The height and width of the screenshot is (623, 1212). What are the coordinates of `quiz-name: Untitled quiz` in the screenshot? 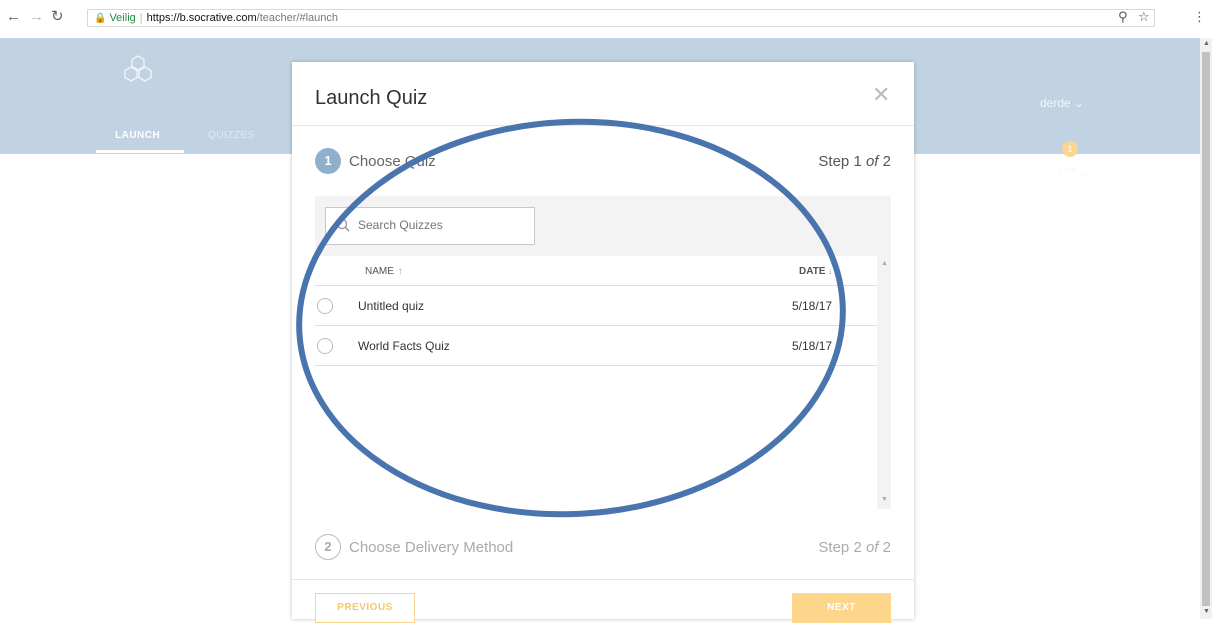 It's located at (391, 306).